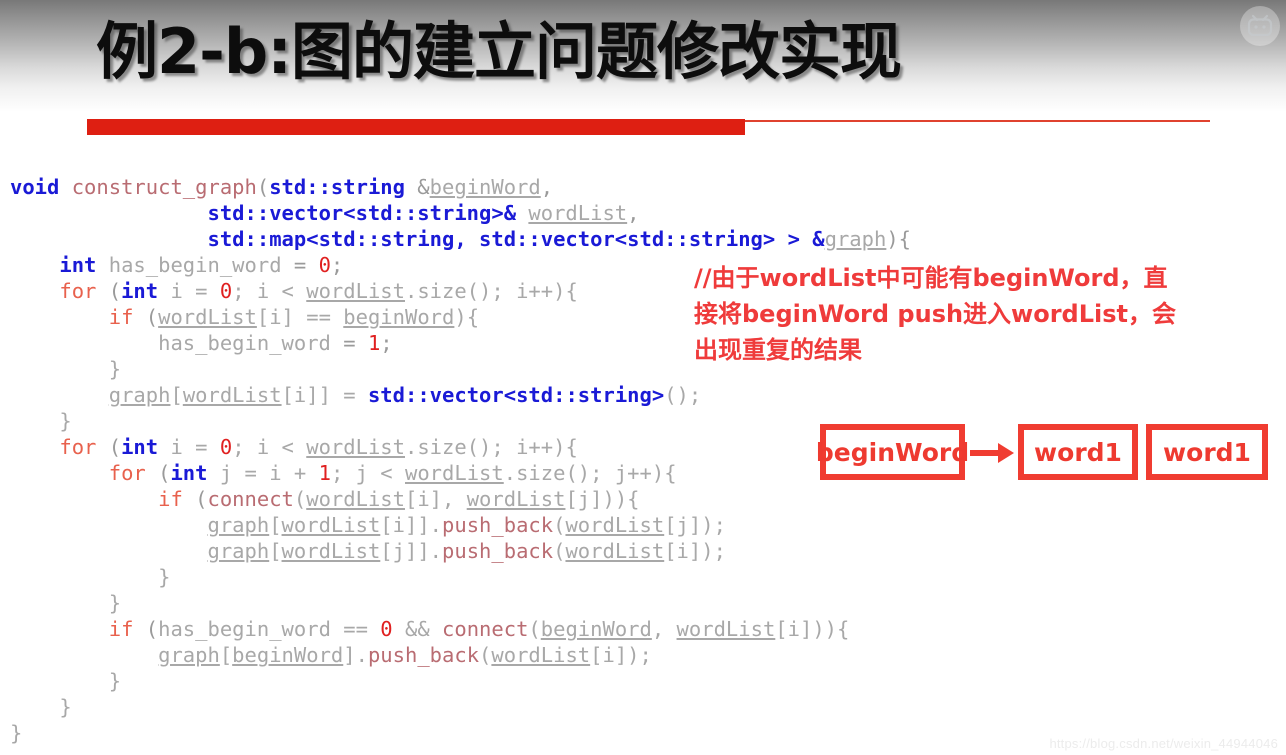 Image resolution: width=1286 pixels, height=755 pixels. I want to click on code-token: ; i <, so click(269, 447).